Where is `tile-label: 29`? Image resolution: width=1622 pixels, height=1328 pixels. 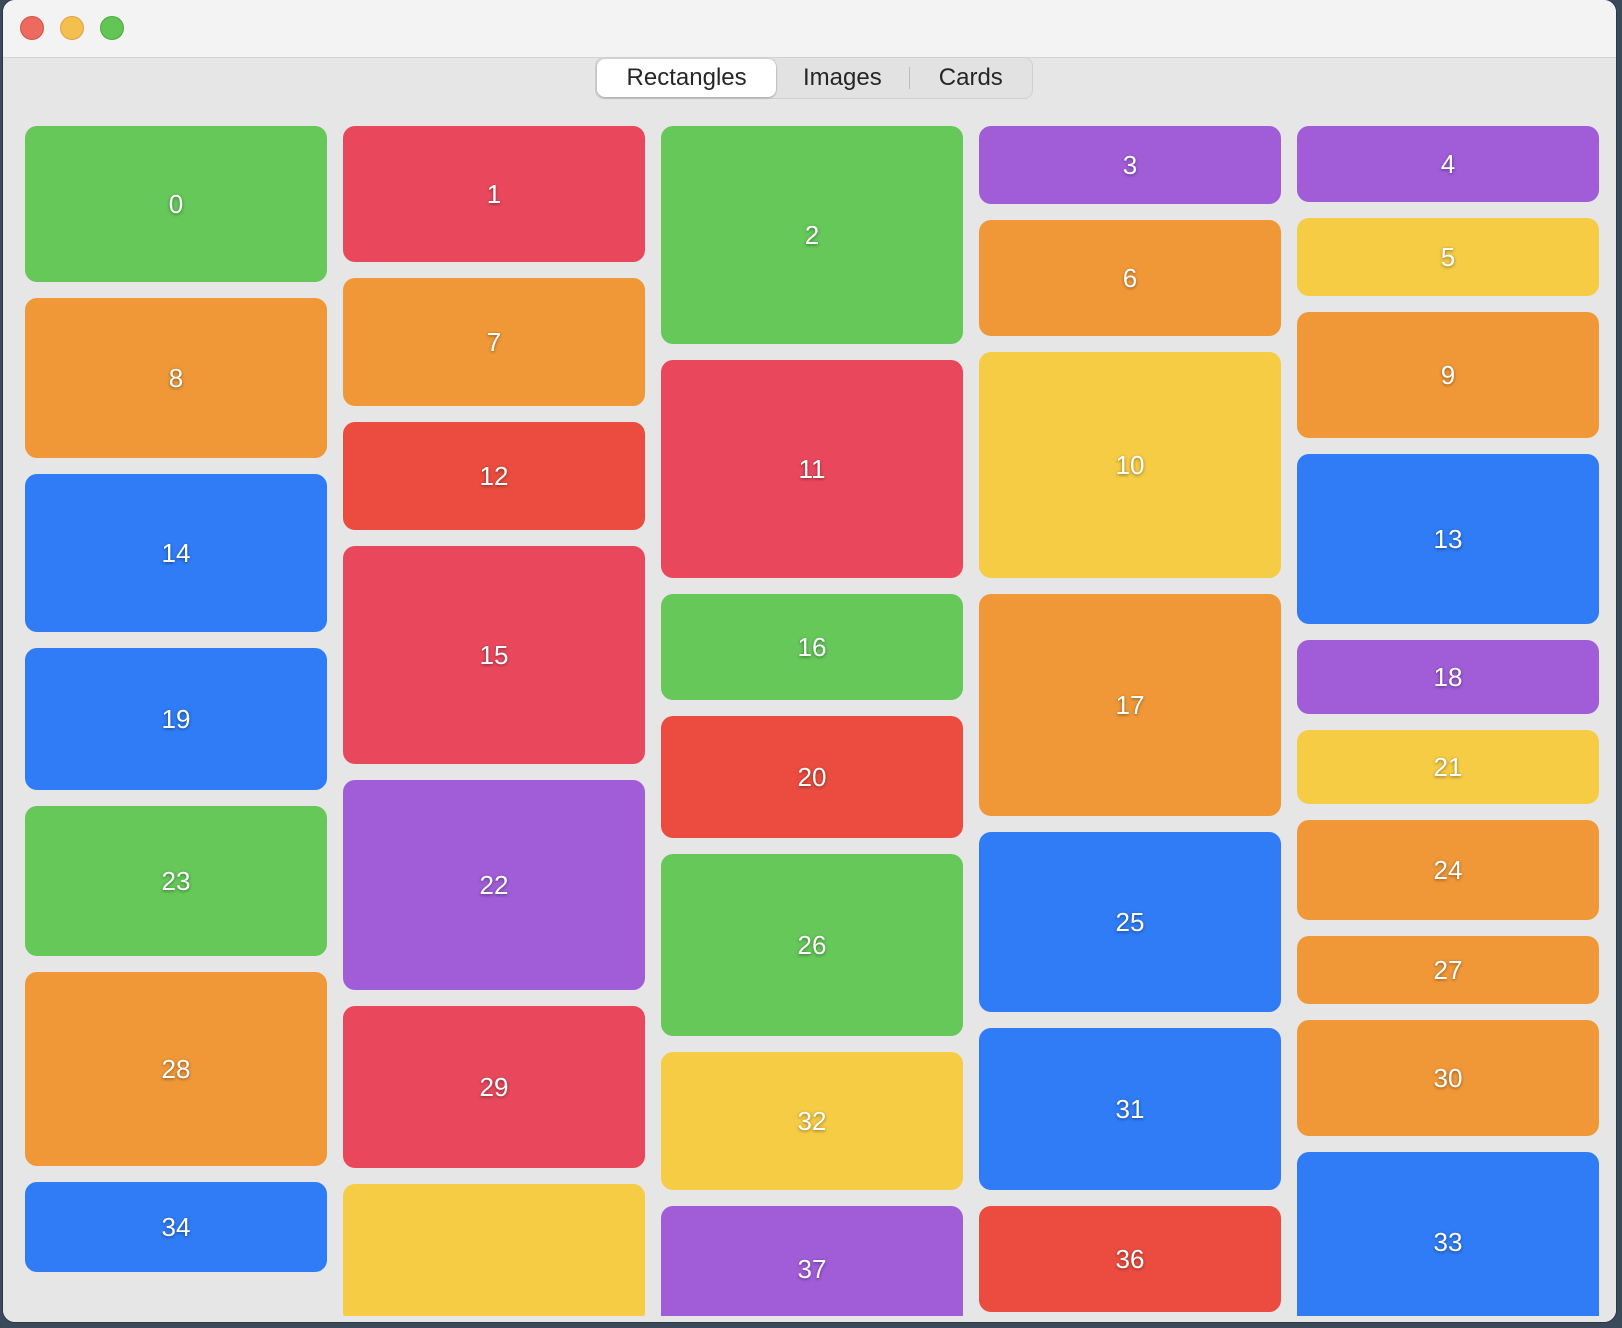
tile-label: 29 is located at coordinates (494, 1086).